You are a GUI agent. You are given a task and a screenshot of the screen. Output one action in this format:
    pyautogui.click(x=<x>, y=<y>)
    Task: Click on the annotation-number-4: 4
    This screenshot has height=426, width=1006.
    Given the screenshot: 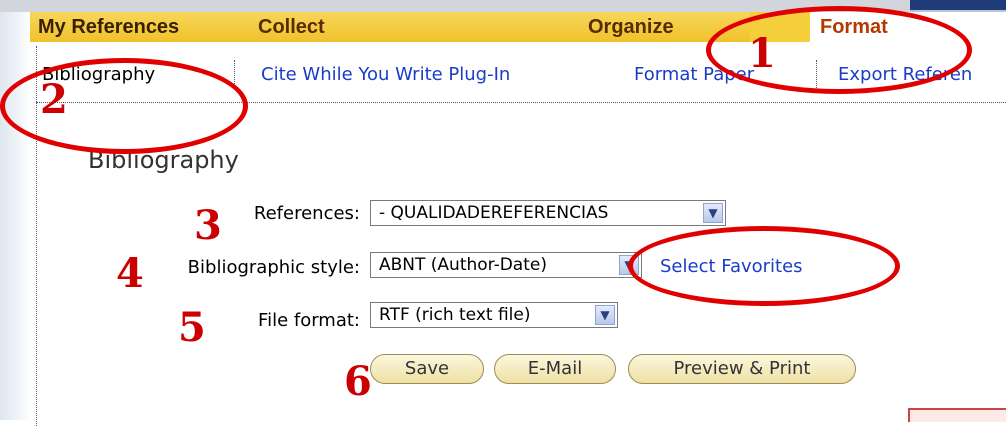 What is the action you would take?
    pyautogui.click(x=130, y=273)
    